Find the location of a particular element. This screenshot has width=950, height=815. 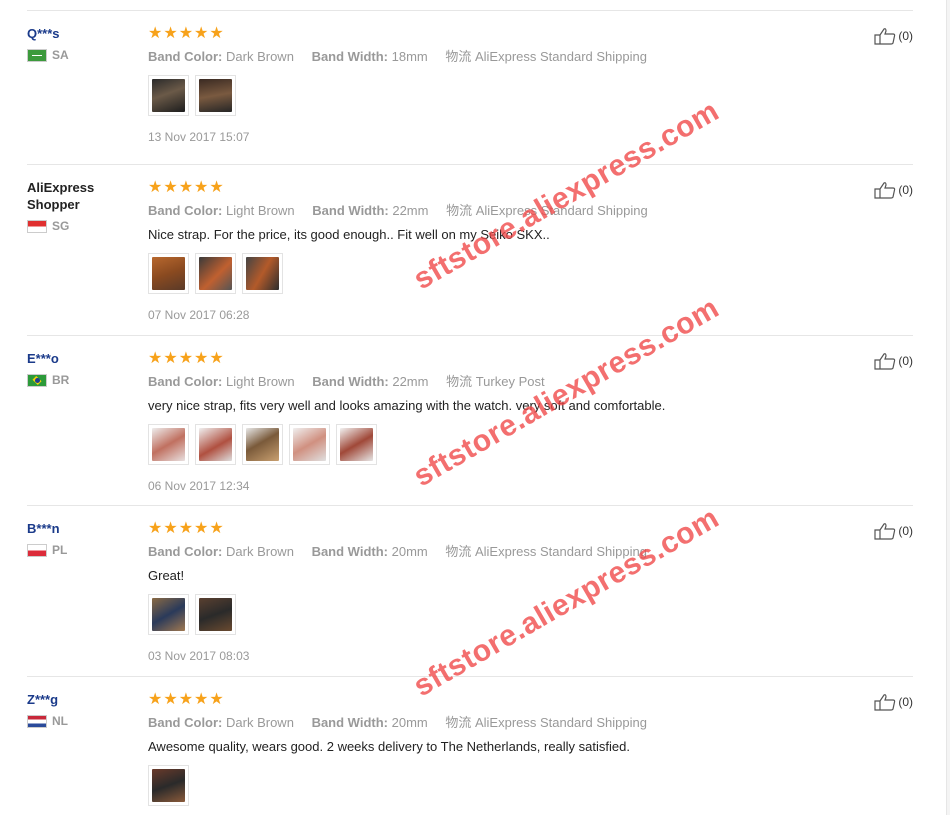

review-date: 07 Nov 2017 06:28 is located at coordinates (199, 315).